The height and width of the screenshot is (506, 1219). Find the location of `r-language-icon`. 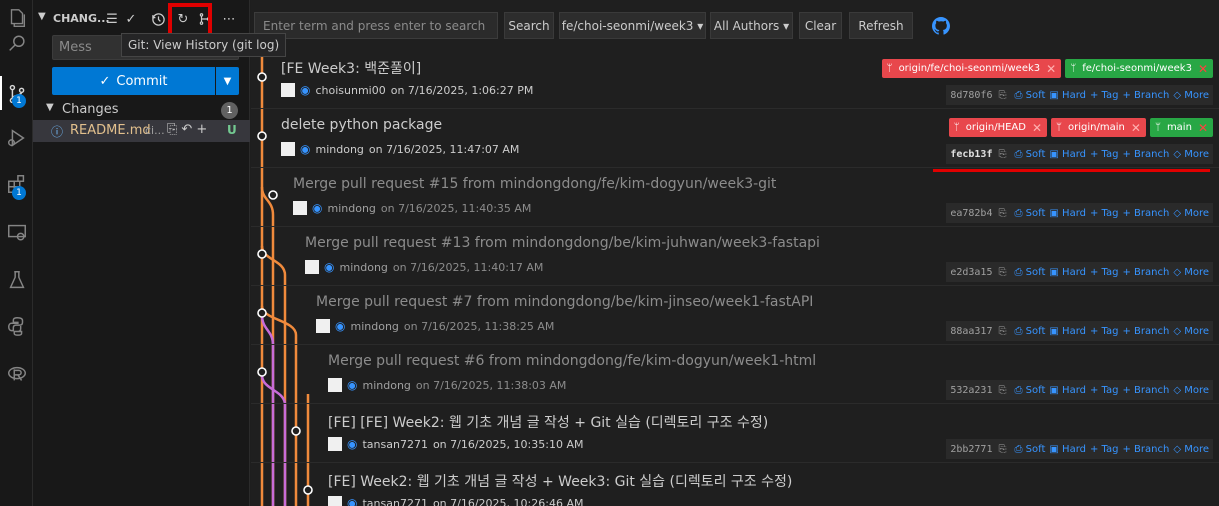

r-language-icon is located at coordinates (16, 374).